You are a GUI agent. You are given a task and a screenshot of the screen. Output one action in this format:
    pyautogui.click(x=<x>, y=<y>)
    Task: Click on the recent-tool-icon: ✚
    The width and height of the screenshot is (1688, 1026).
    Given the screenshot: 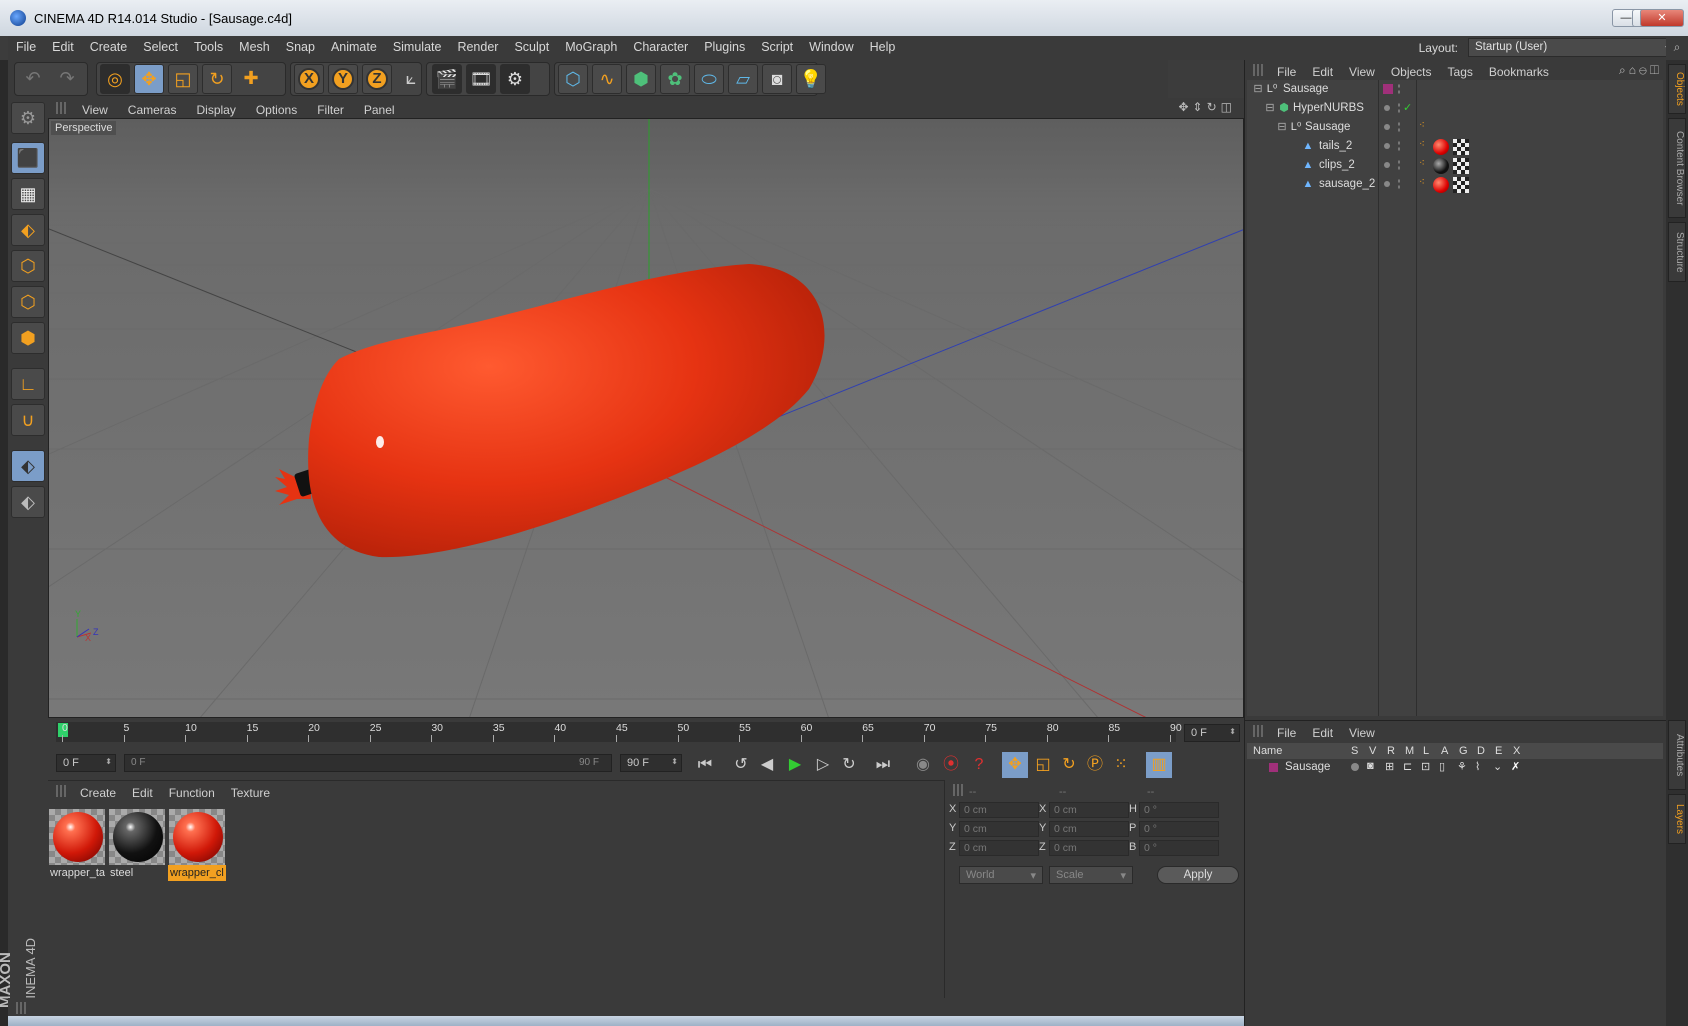 What is the action you would take?
    pyautogui.click(x=251, y=79)
    